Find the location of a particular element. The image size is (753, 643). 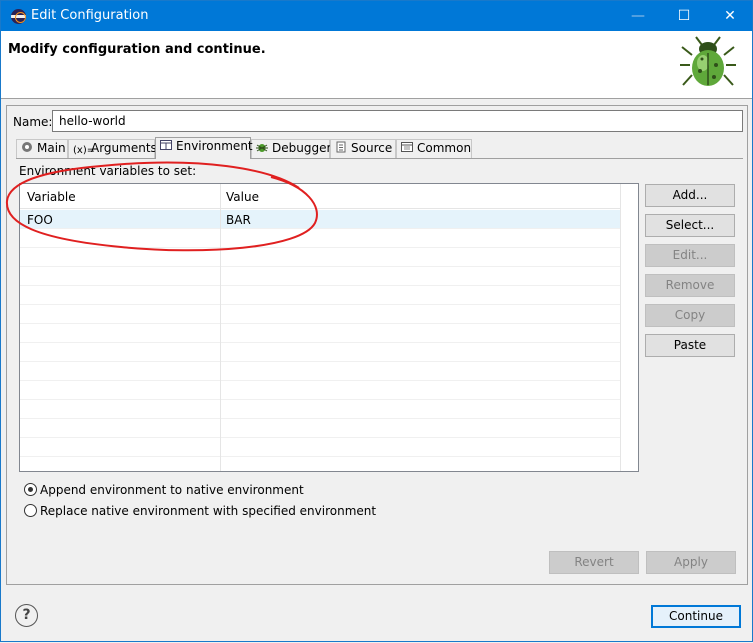

cell-value: BAR is located at coordinates (238, 220).